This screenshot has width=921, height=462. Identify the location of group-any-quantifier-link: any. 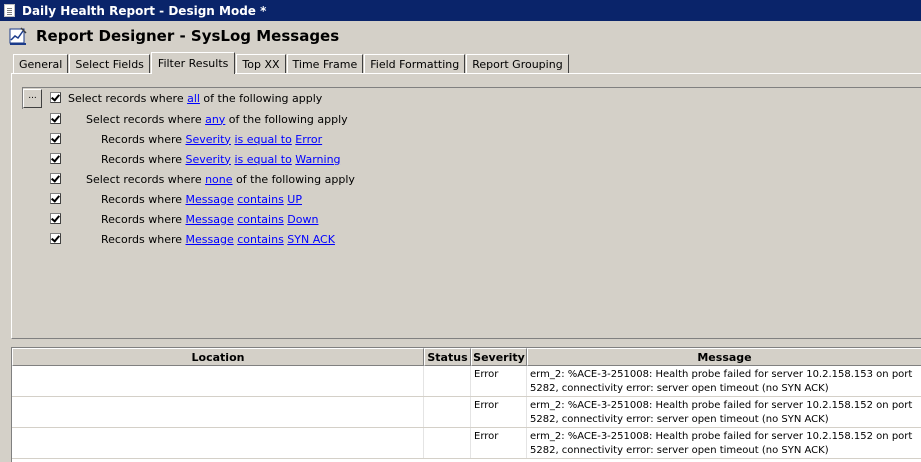
(215, 119).